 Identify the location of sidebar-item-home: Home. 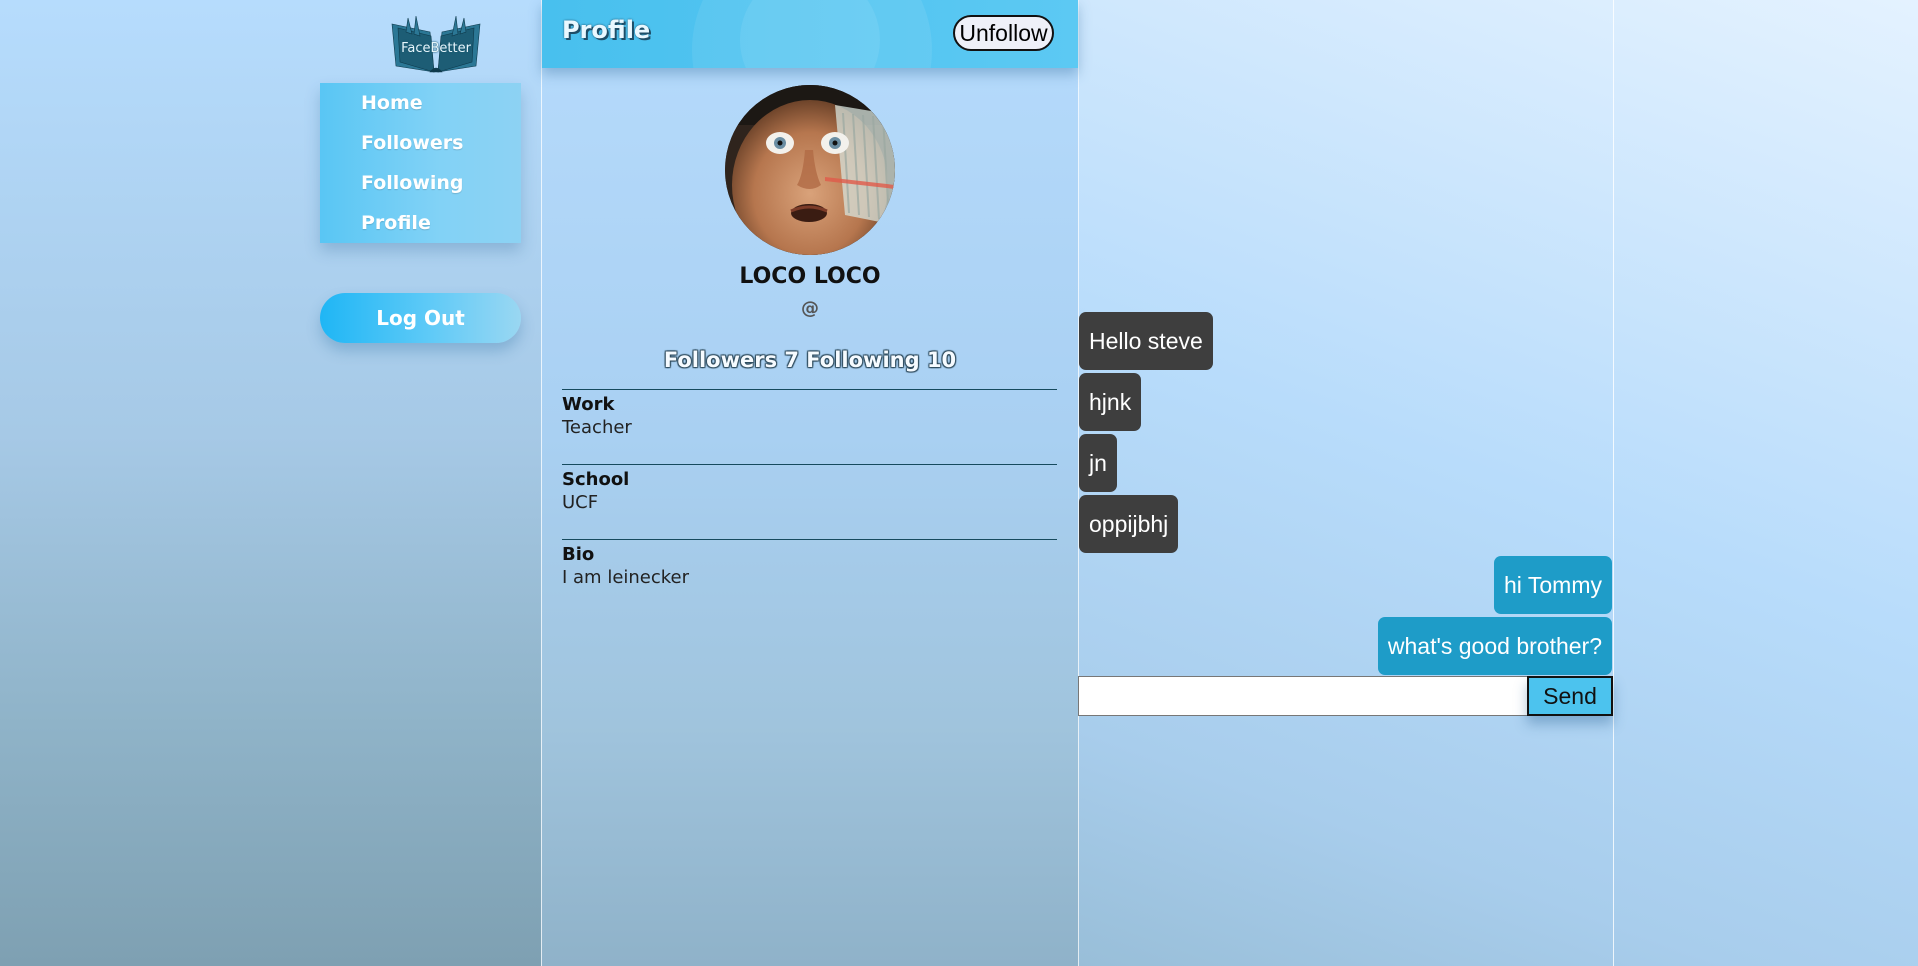
(420, 103).